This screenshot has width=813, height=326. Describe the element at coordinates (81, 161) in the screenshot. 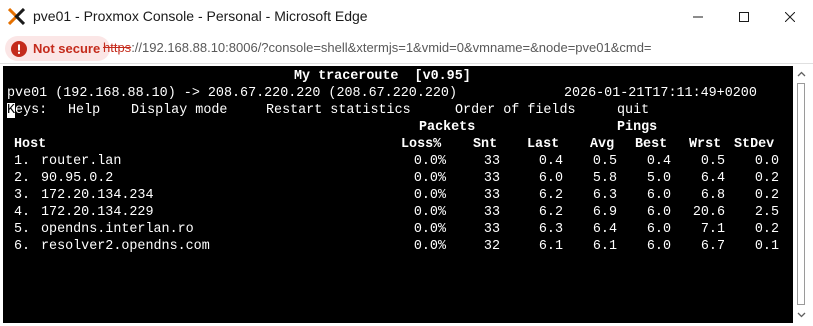

I see `hop-host: router.lan` at that location.